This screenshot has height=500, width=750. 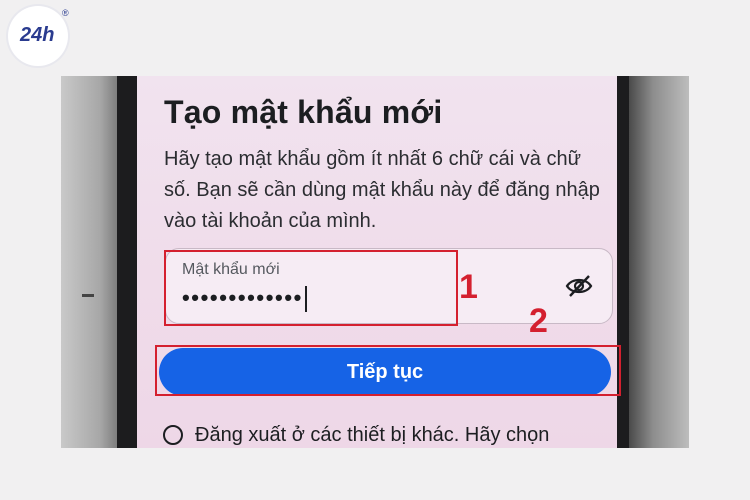 What do you see at coordinates (88, 295) in the screenshot?
I see `photo-mark` at bounding box center [88, 295].